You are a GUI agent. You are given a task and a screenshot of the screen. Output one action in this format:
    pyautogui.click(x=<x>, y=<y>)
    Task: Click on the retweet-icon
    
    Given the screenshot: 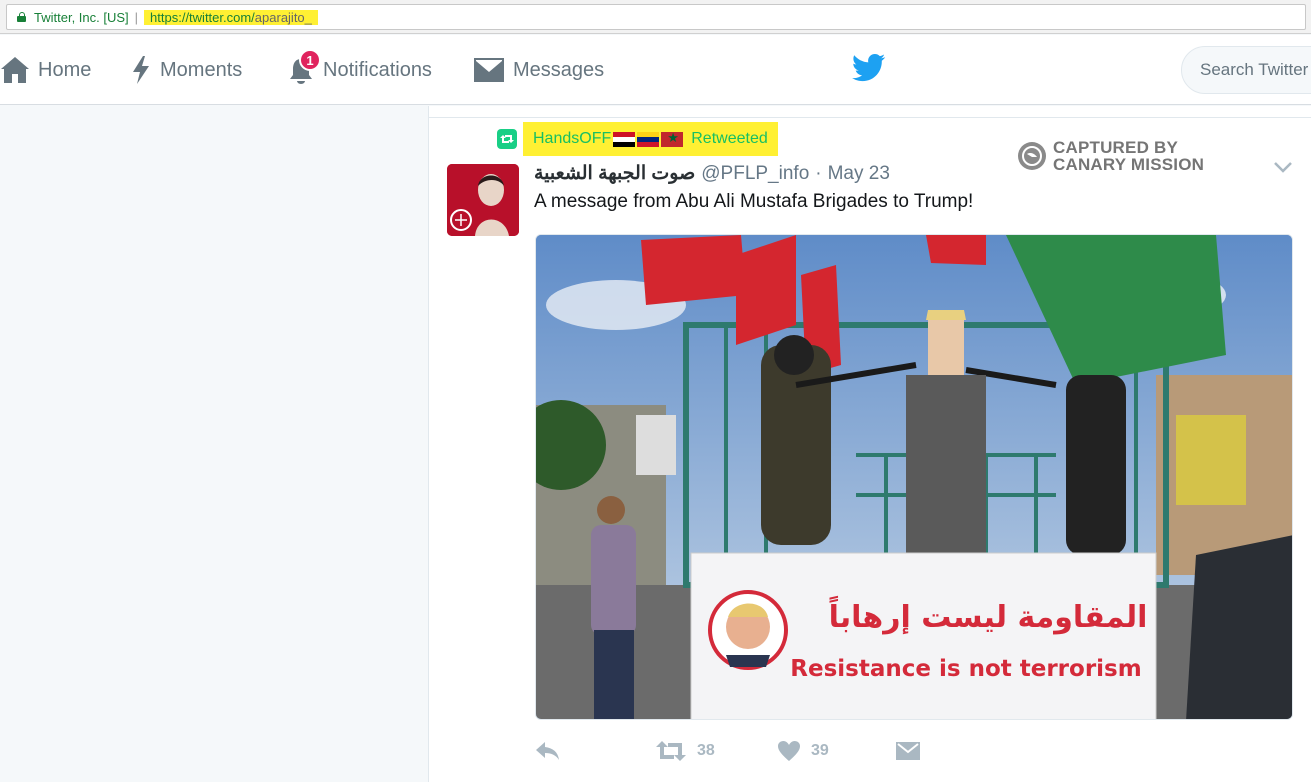 What is the action you would take?
    pyautogui.click(x=507, y=139)
    